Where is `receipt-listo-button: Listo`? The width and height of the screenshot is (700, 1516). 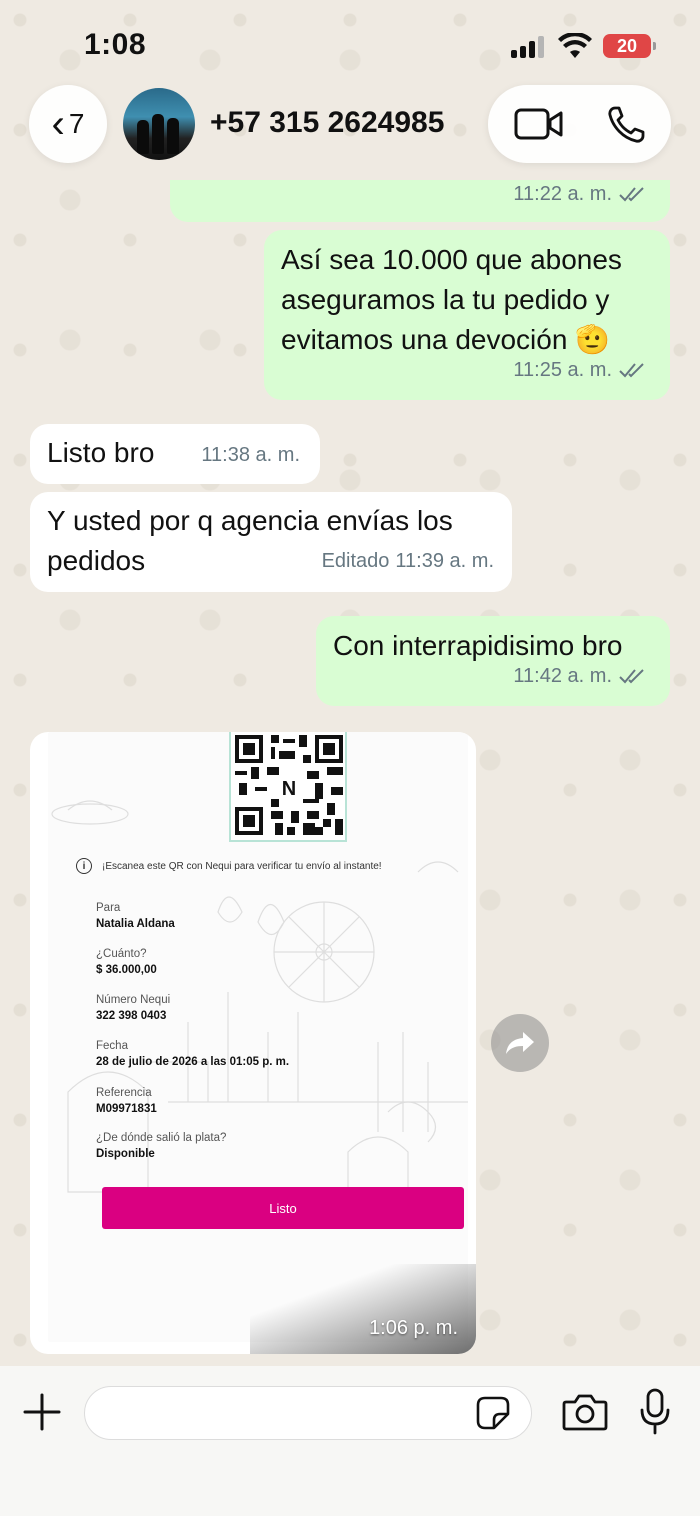
receipt-listo-button: Listo is located at coordinates (283, 1208).